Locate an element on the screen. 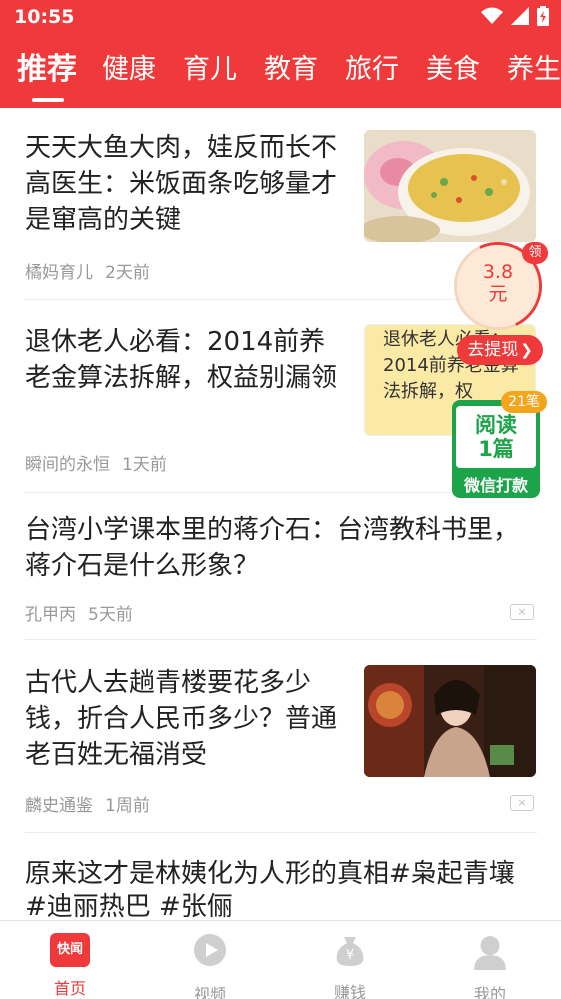 Image resolution: width=561 pixels, height=999 pixels. article-time: 1天前 is located at coordinates (144, 465).